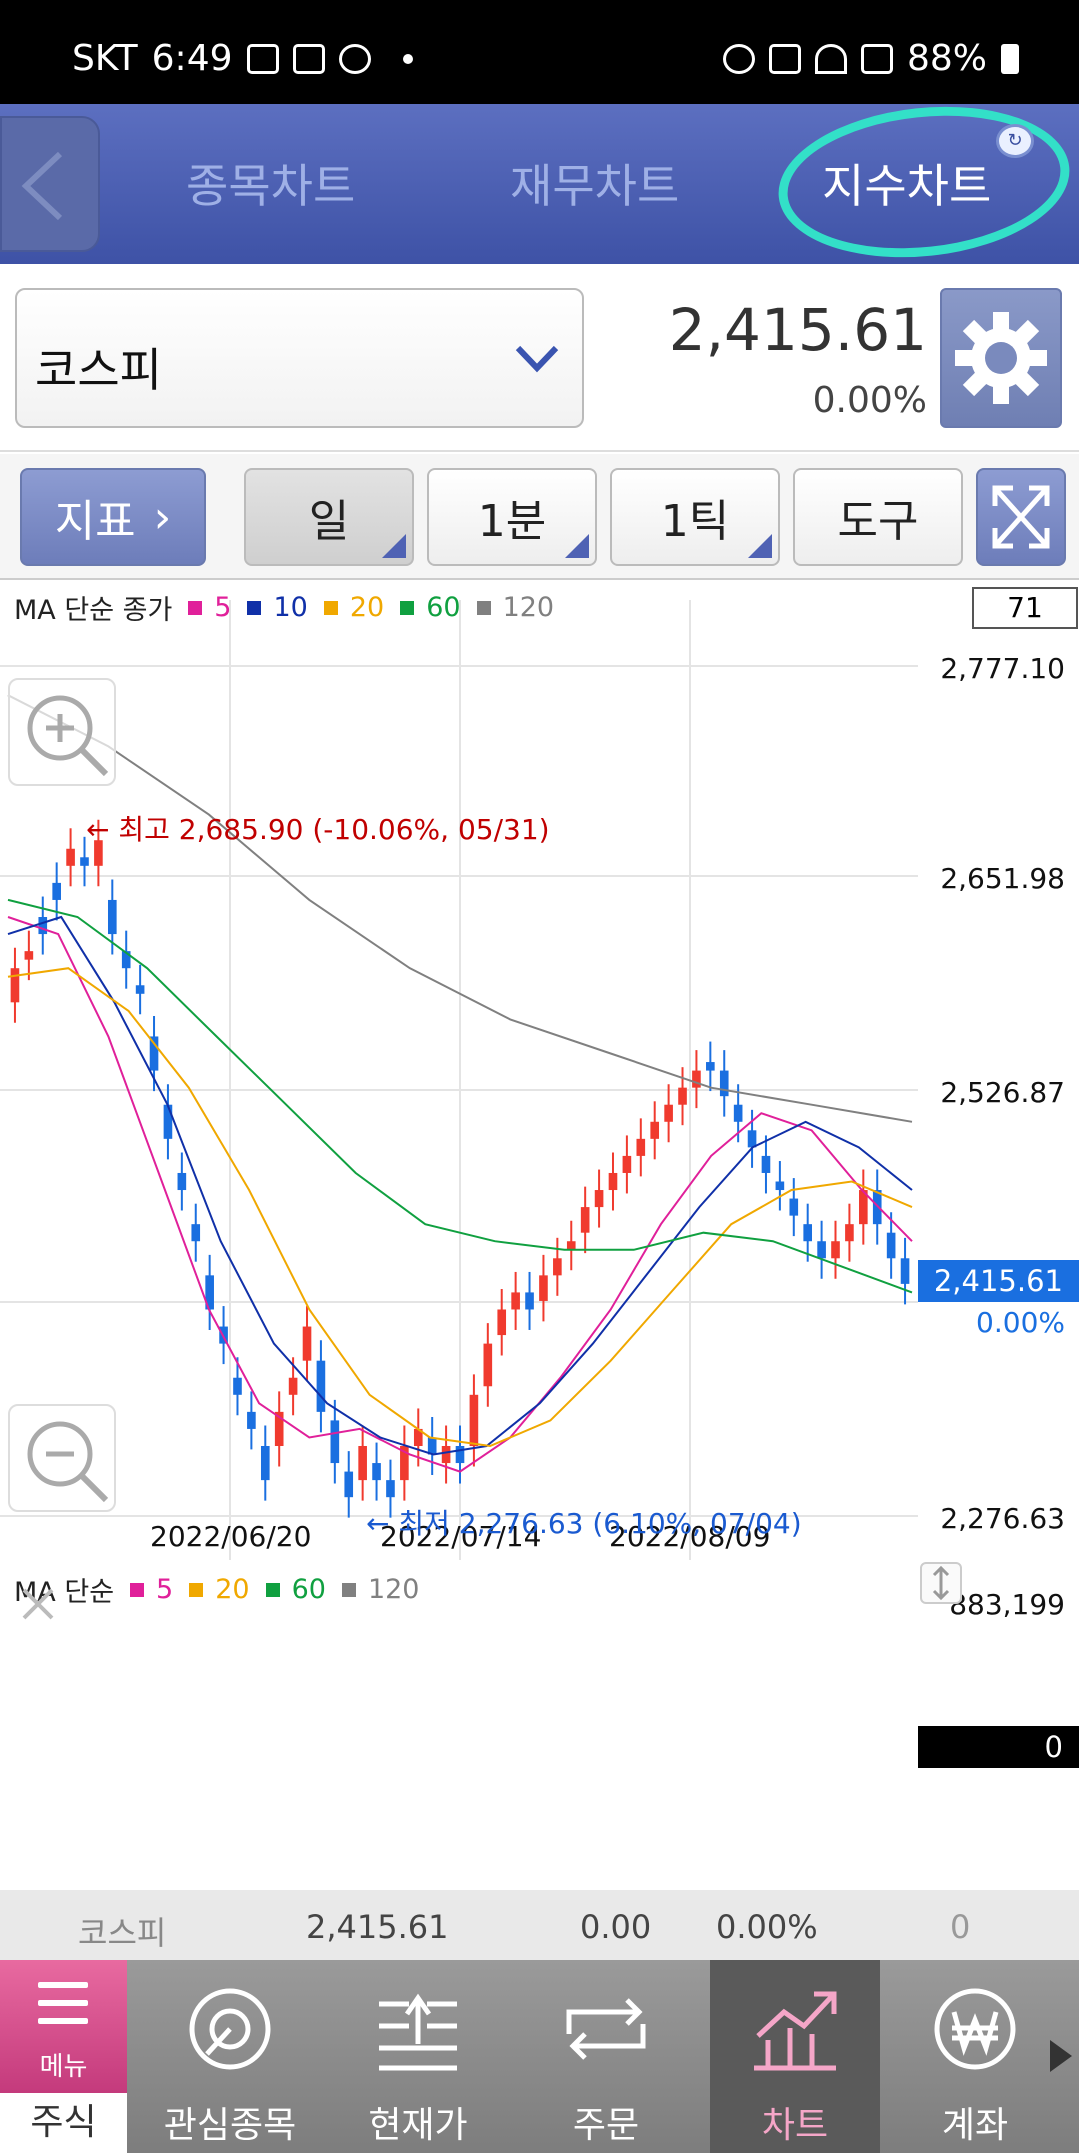  Describe the element at coordinates (975, 2029) in the screenshot. I see `account-icon` at that location.